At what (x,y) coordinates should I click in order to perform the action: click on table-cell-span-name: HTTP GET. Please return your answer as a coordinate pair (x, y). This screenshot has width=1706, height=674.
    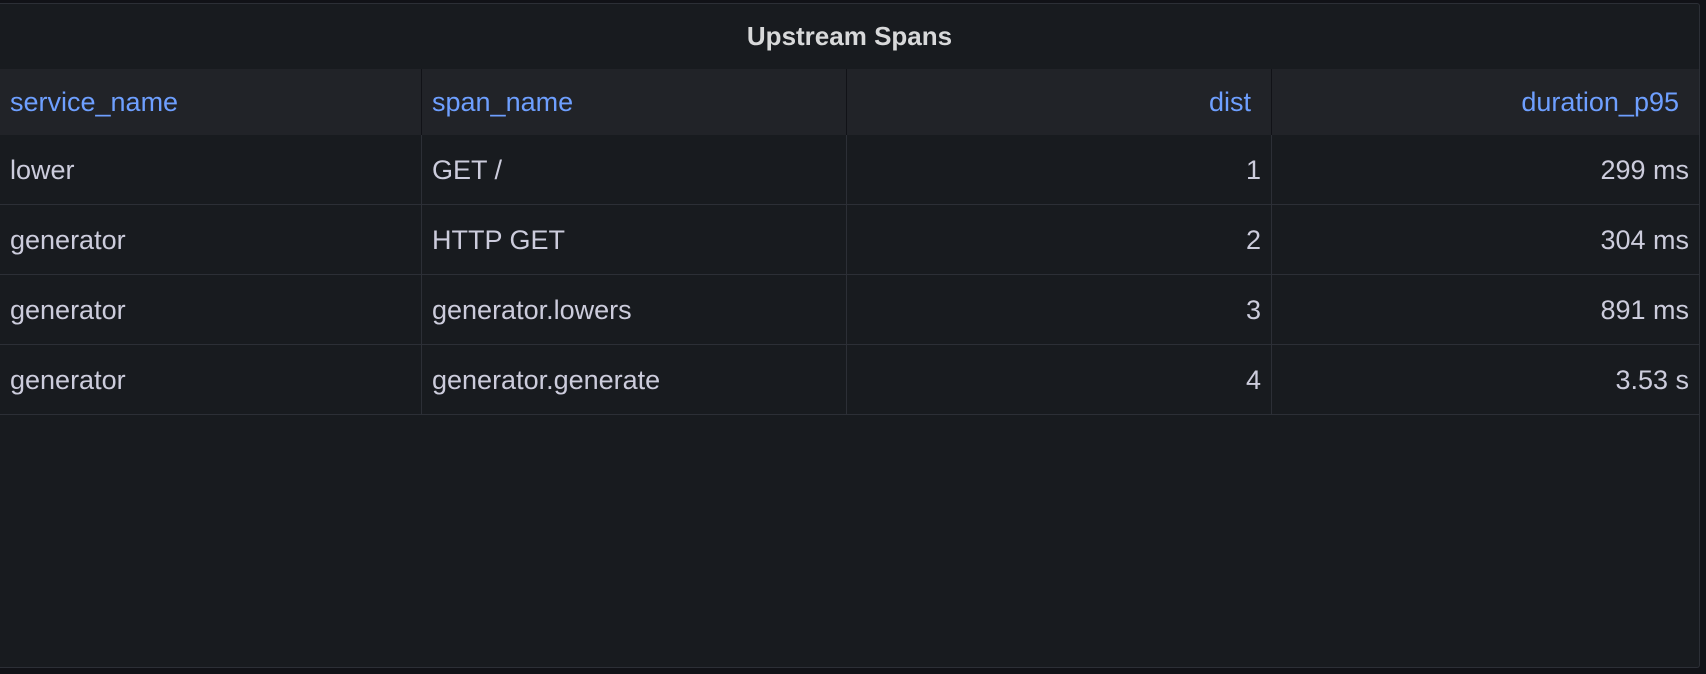
    Looking at the image, I should click on (634, 240).